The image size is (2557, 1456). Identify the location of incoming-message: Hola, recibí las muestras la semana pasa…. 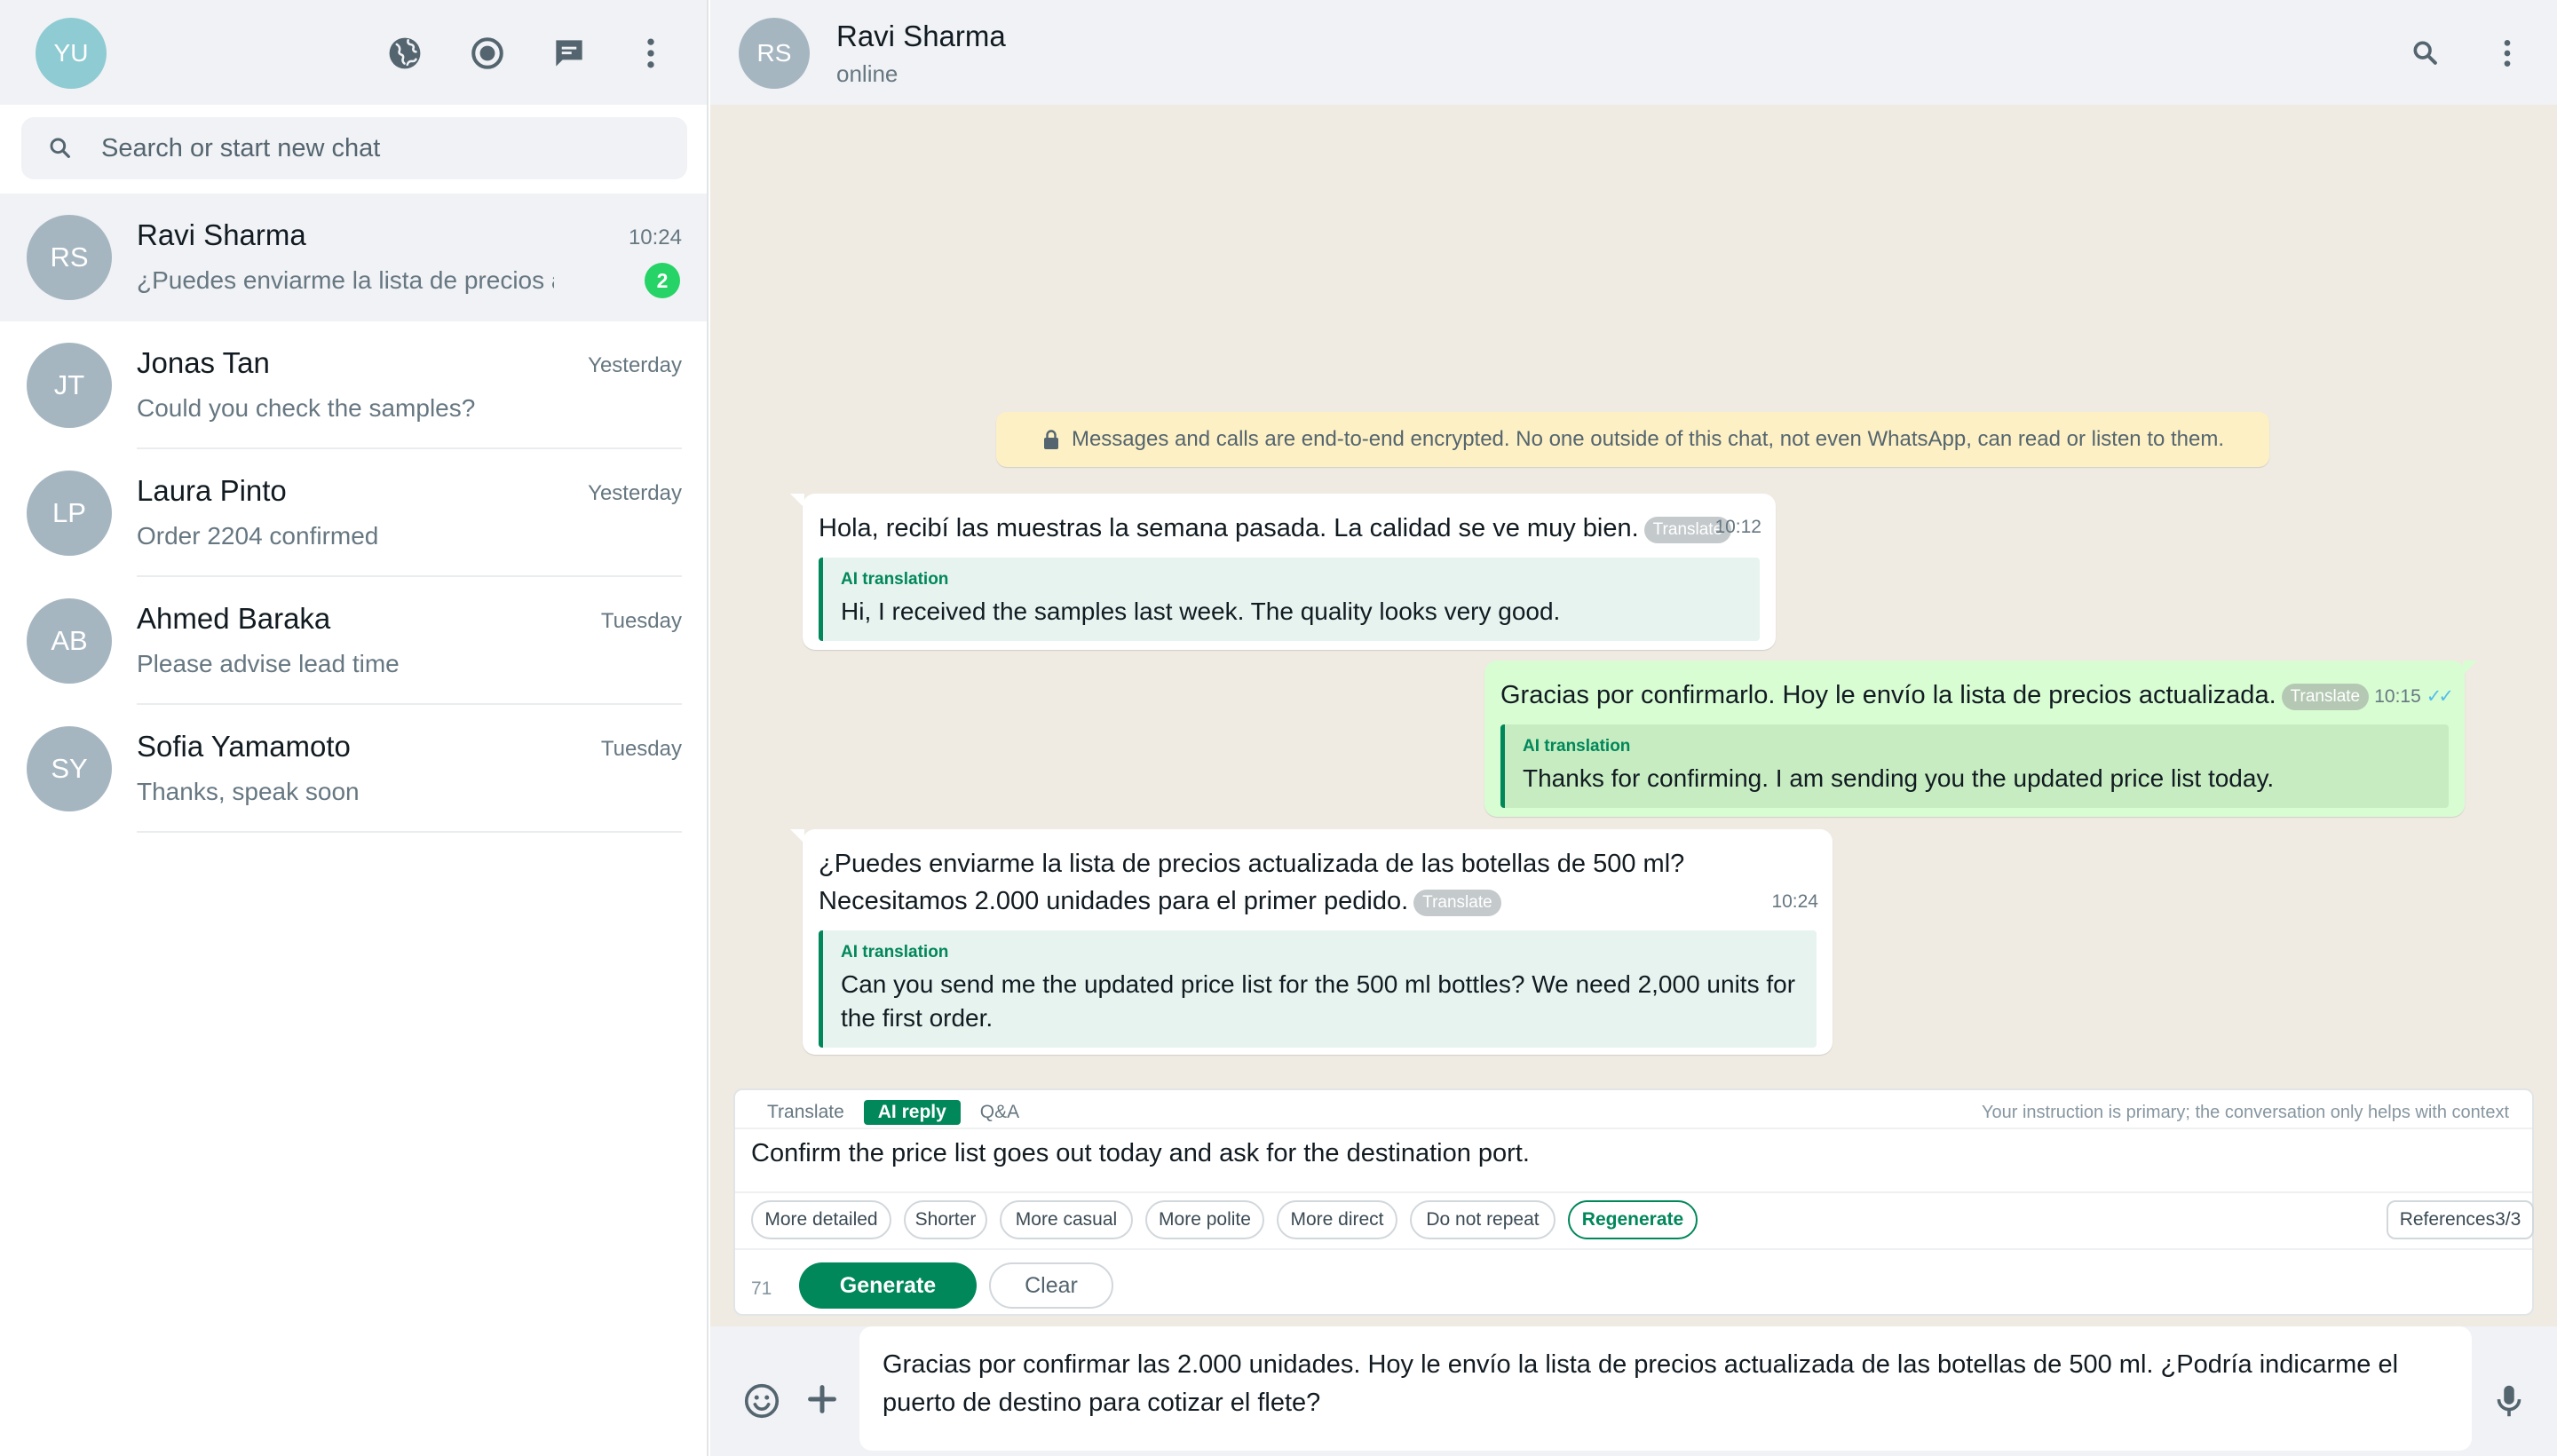
(1283, 572).